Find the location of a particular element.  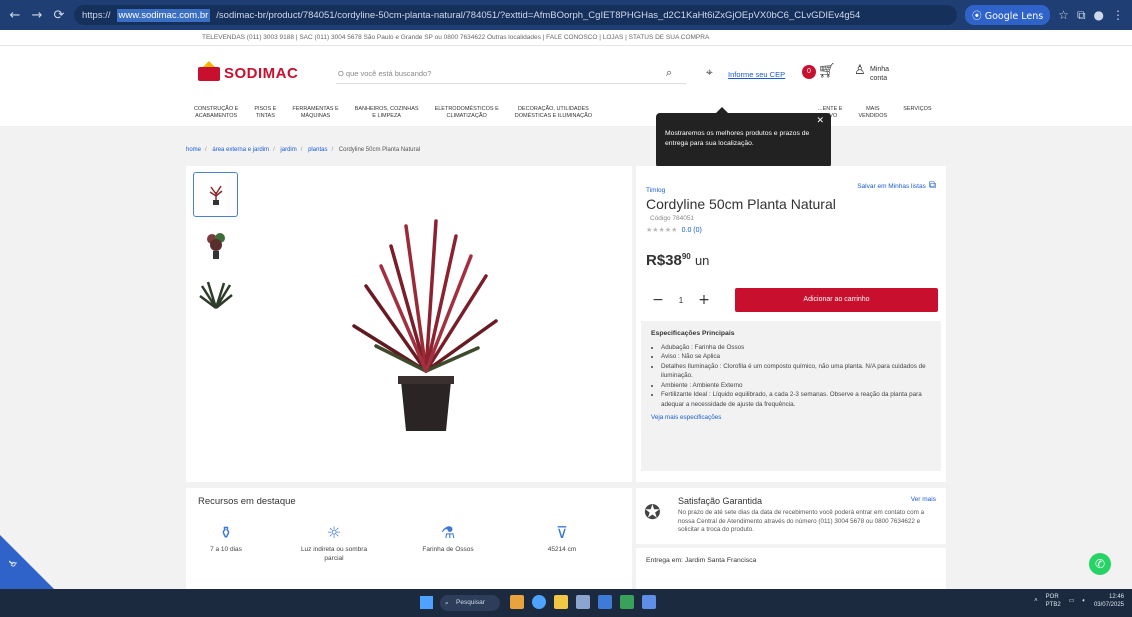

url-host: www.sodimac.com.br is located at coordinates (163, 15).